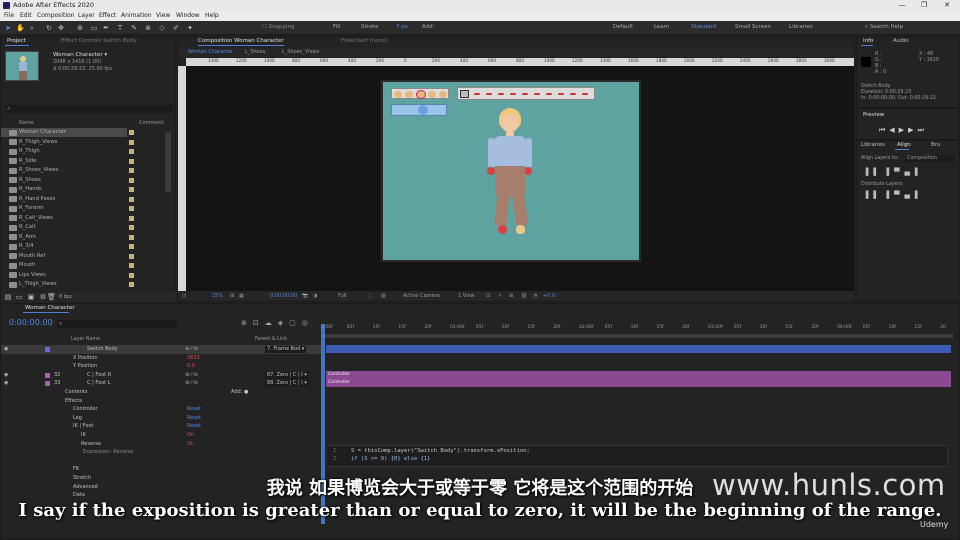 This screenshot has width=960, height=540. What do you see at coordinates (342, 296) in the screenshot?
I see `resolution-dropdown: Full` at bounding box center [342, 296].